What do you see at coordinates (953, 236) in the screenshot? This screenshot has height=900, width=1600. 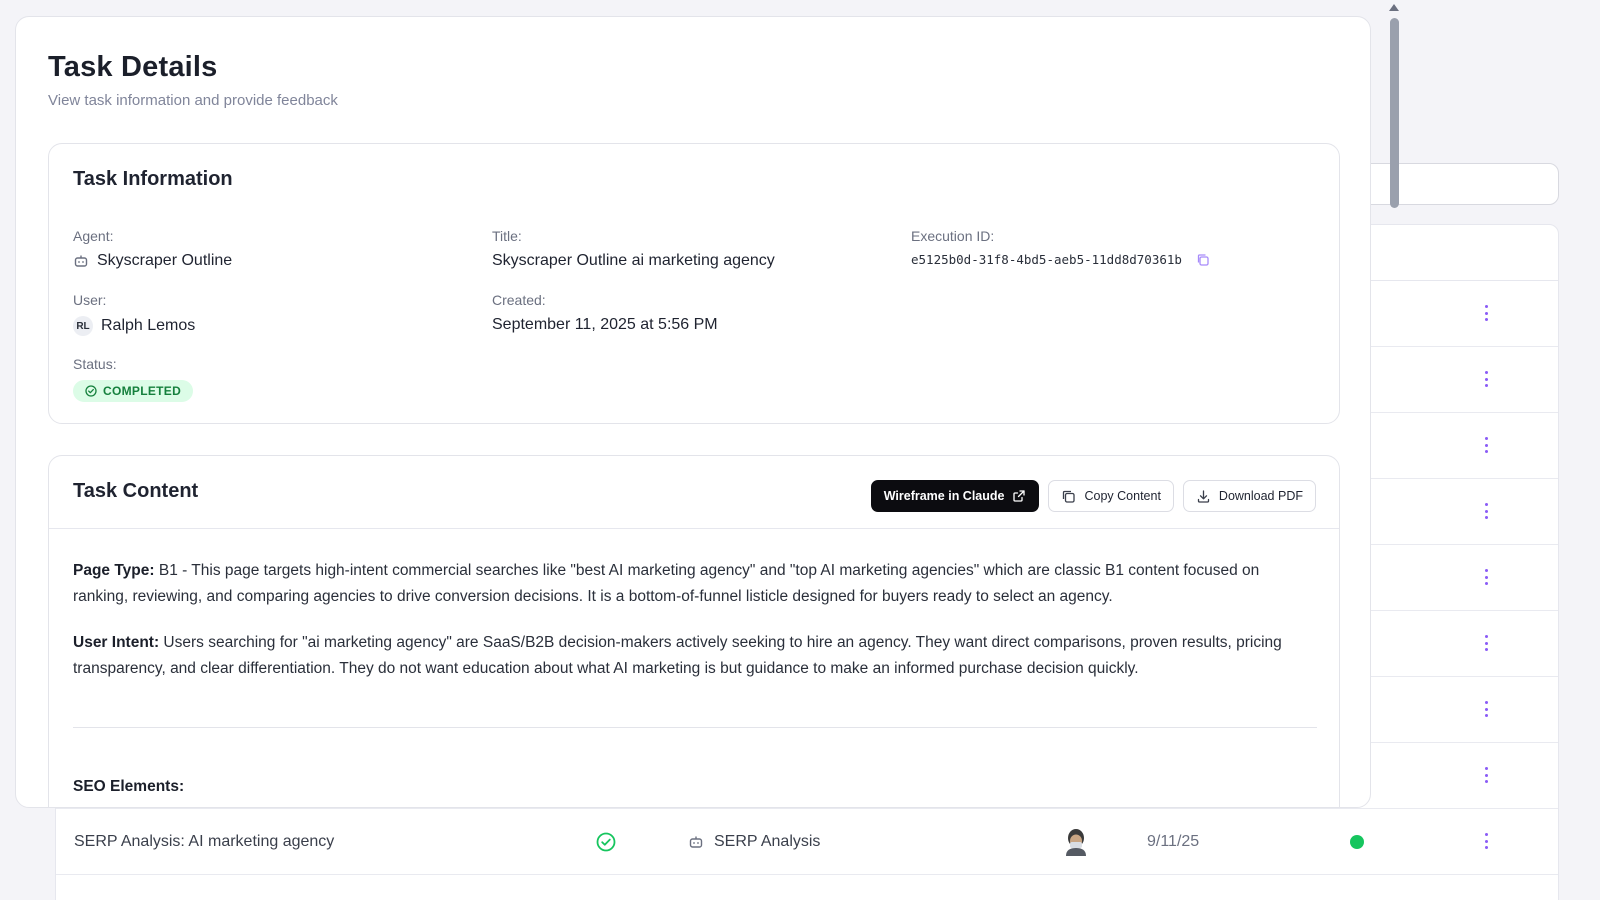 I see `execution-id-label: Execution ID:` at bounding box center [953, 236].